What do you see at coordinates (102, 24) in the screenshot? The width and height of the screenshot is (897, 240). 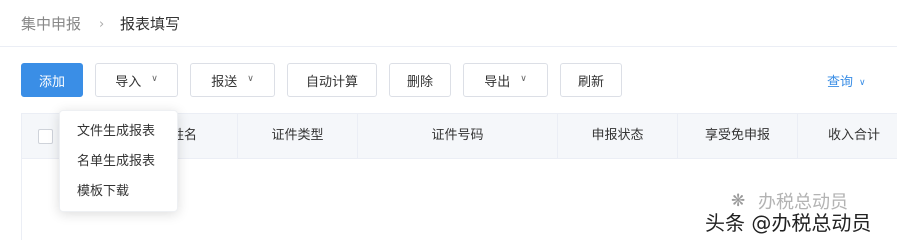 I see `chevron-right-icon: ›` at bounding box center [102, 24].